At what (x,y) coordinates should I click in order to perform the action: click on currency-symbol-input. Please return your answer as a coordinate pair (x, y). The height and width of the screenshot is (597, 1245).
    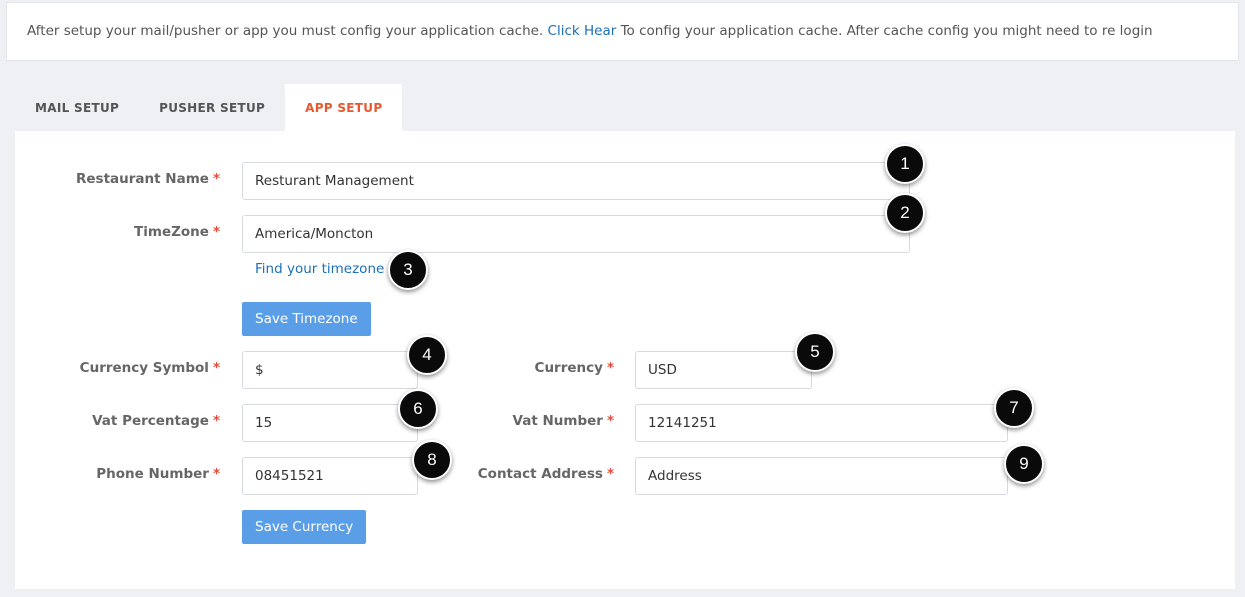
    Looking at the image, I should click on (330, 370).